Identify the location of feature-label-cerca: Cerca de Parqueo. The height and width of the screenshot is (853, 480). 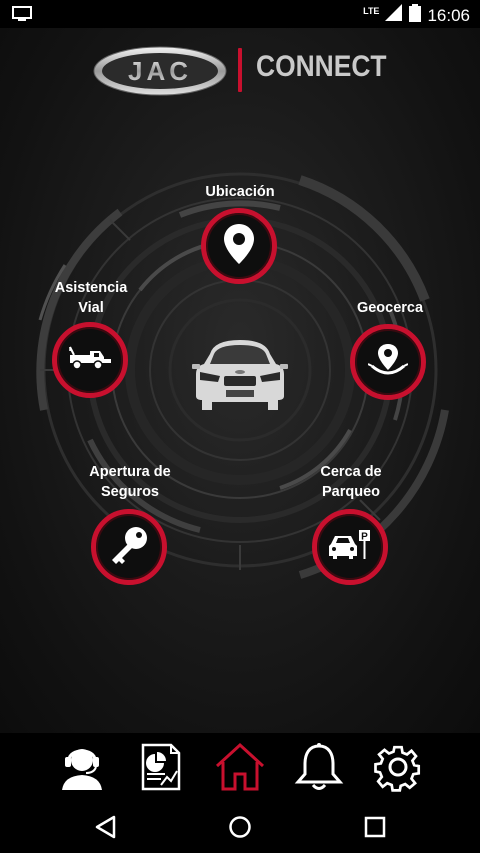
(351, 482).